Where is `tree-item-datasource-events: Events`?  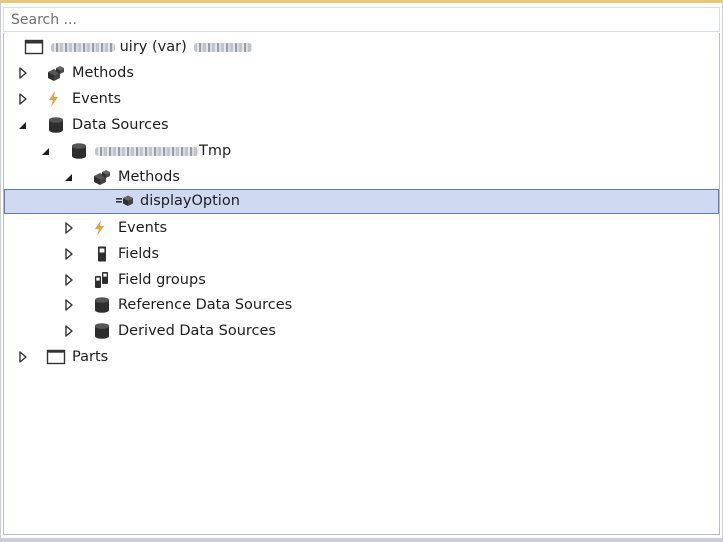 tree-item-datasource-events: Events is located at coordinates (361, 228).